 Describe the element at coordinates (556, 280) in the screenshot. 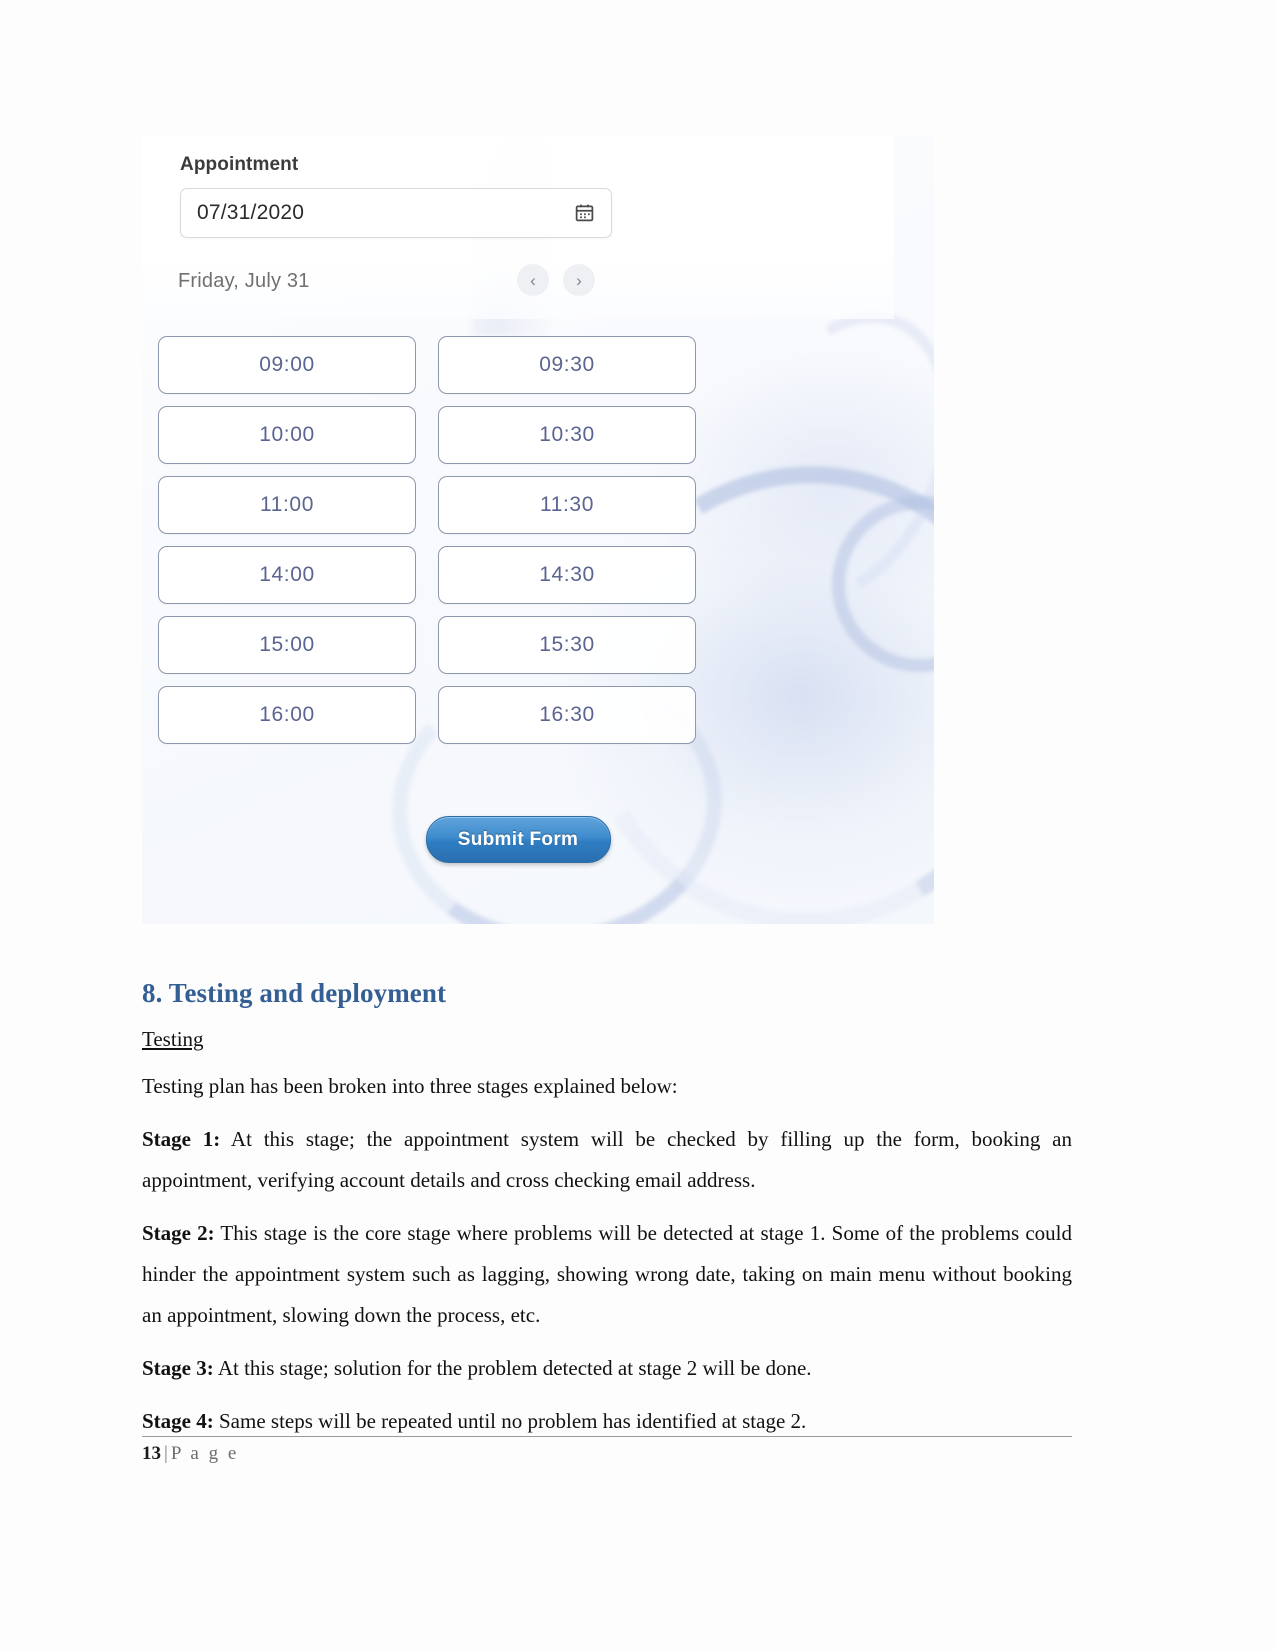

I see `day-navigation: ‹ ›` at that location.